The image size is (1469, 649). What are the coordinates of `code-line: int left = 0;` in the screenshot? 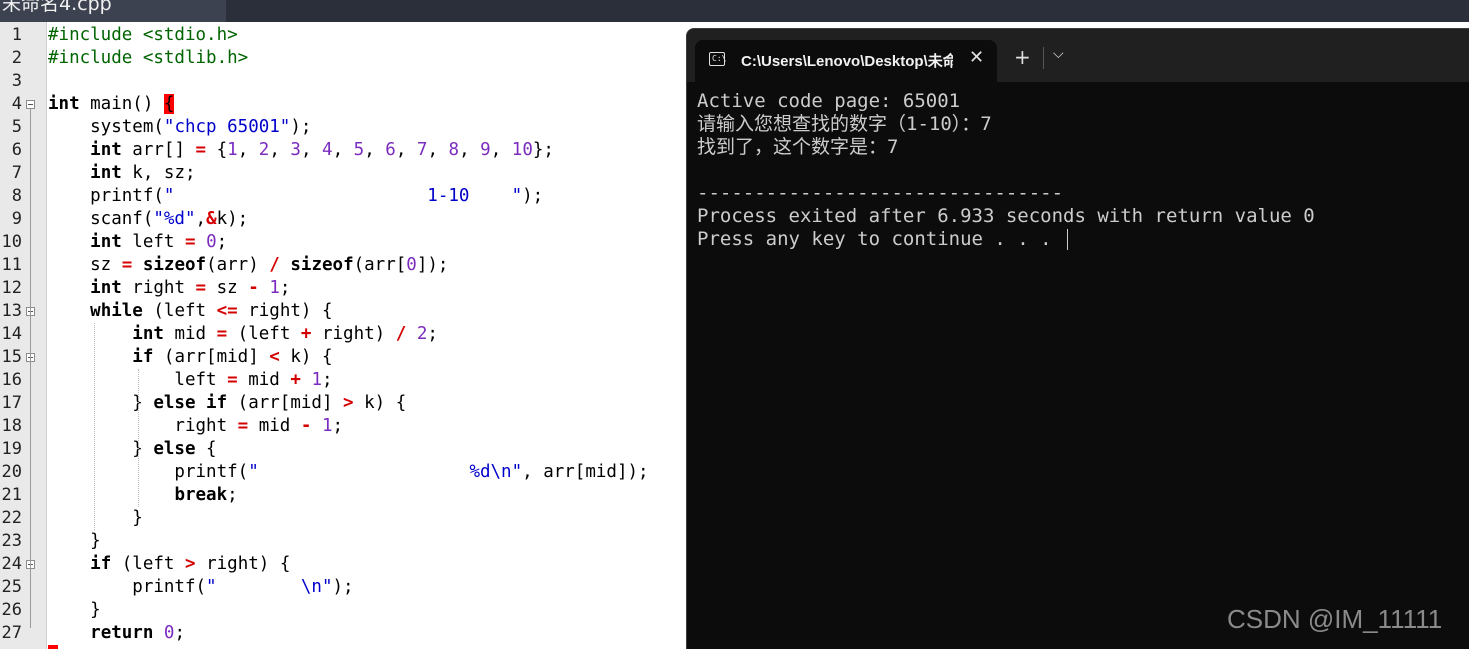 It's located at (137, 242).